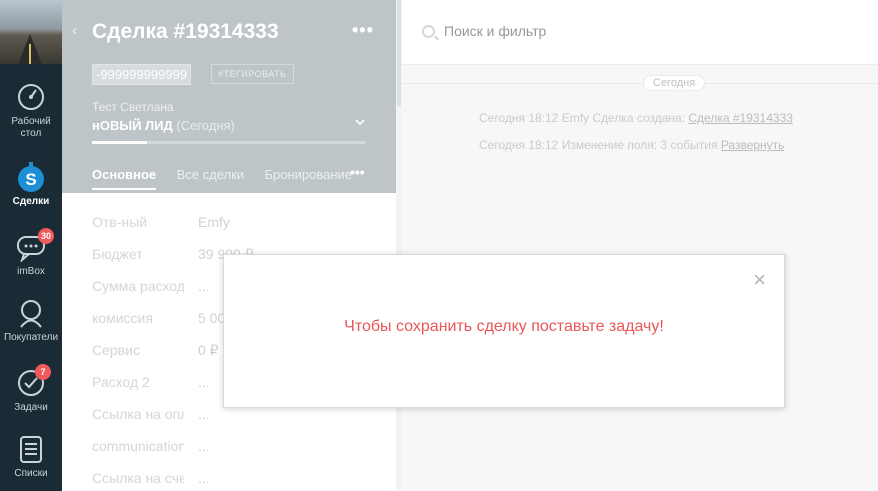 This screenshot has height=491, width=878. Describe the element at coordinates (30, 179) in the screenshot. I see `svg-text: S` at that location.